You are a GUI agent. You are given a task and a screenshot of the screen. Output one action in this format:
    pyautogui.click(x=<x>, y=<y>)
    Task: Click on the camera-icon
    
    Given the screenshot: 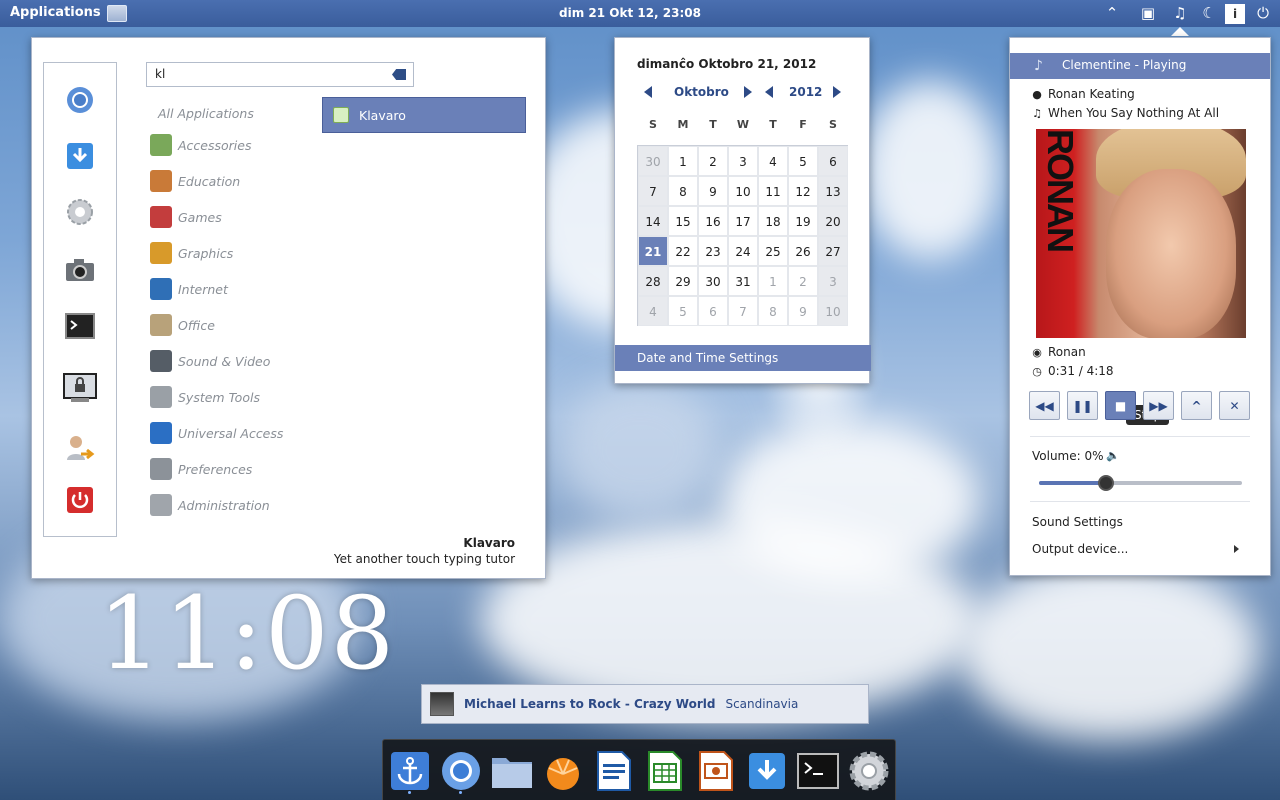 What is the action you would take?
    pyautogui.click(x=80, y=270)
    